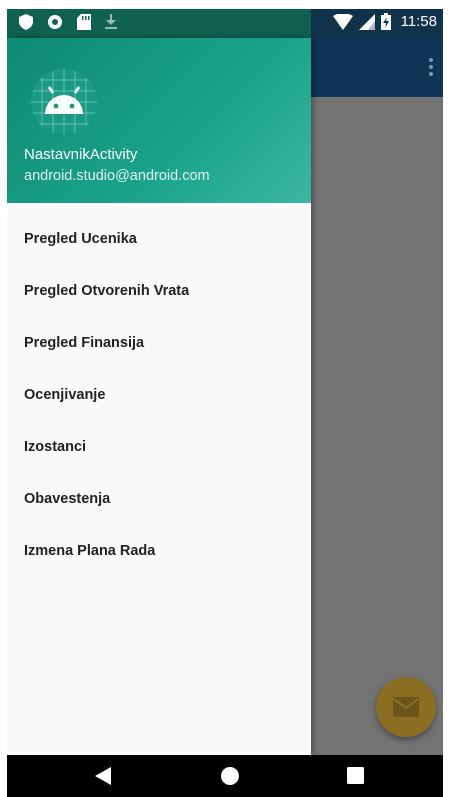  Describe the element at coordinates (355, 775) in the screenshot. I see `recents-icon` at that location.